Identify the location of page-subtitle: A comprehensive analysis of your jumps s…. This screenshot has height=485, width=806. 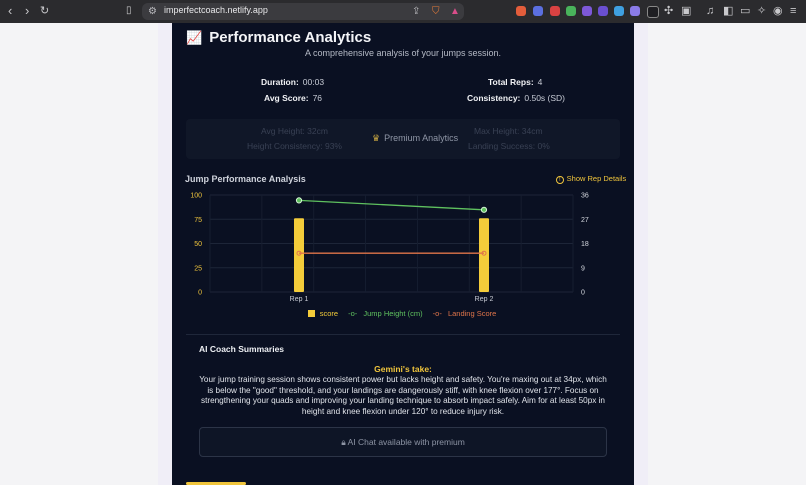
(403, 53).